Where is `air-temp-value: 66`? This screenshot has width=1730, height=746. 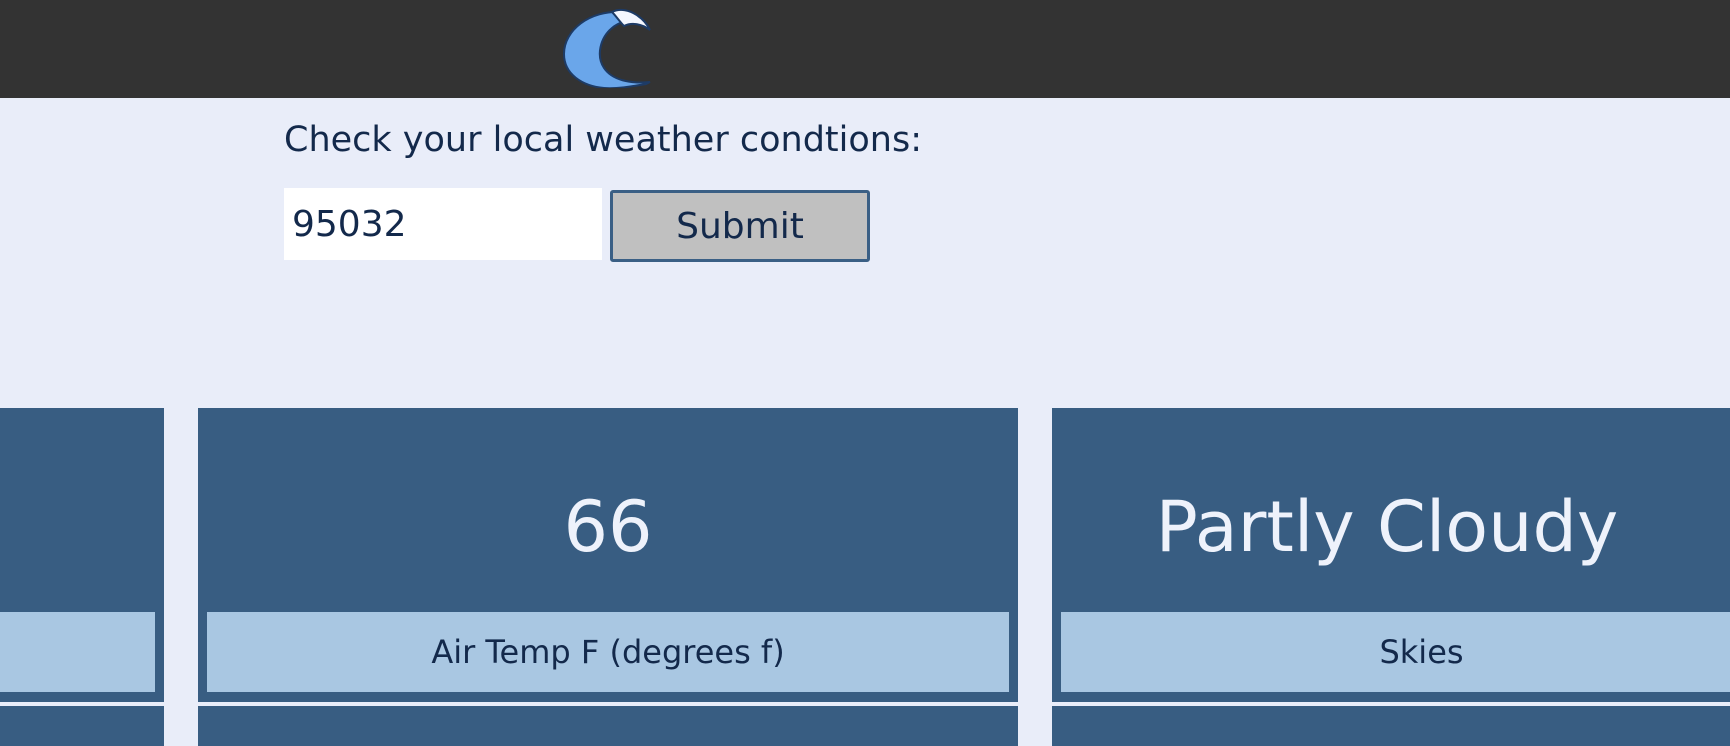 air-temp-value: 66 is located at coordinates (608, 527).